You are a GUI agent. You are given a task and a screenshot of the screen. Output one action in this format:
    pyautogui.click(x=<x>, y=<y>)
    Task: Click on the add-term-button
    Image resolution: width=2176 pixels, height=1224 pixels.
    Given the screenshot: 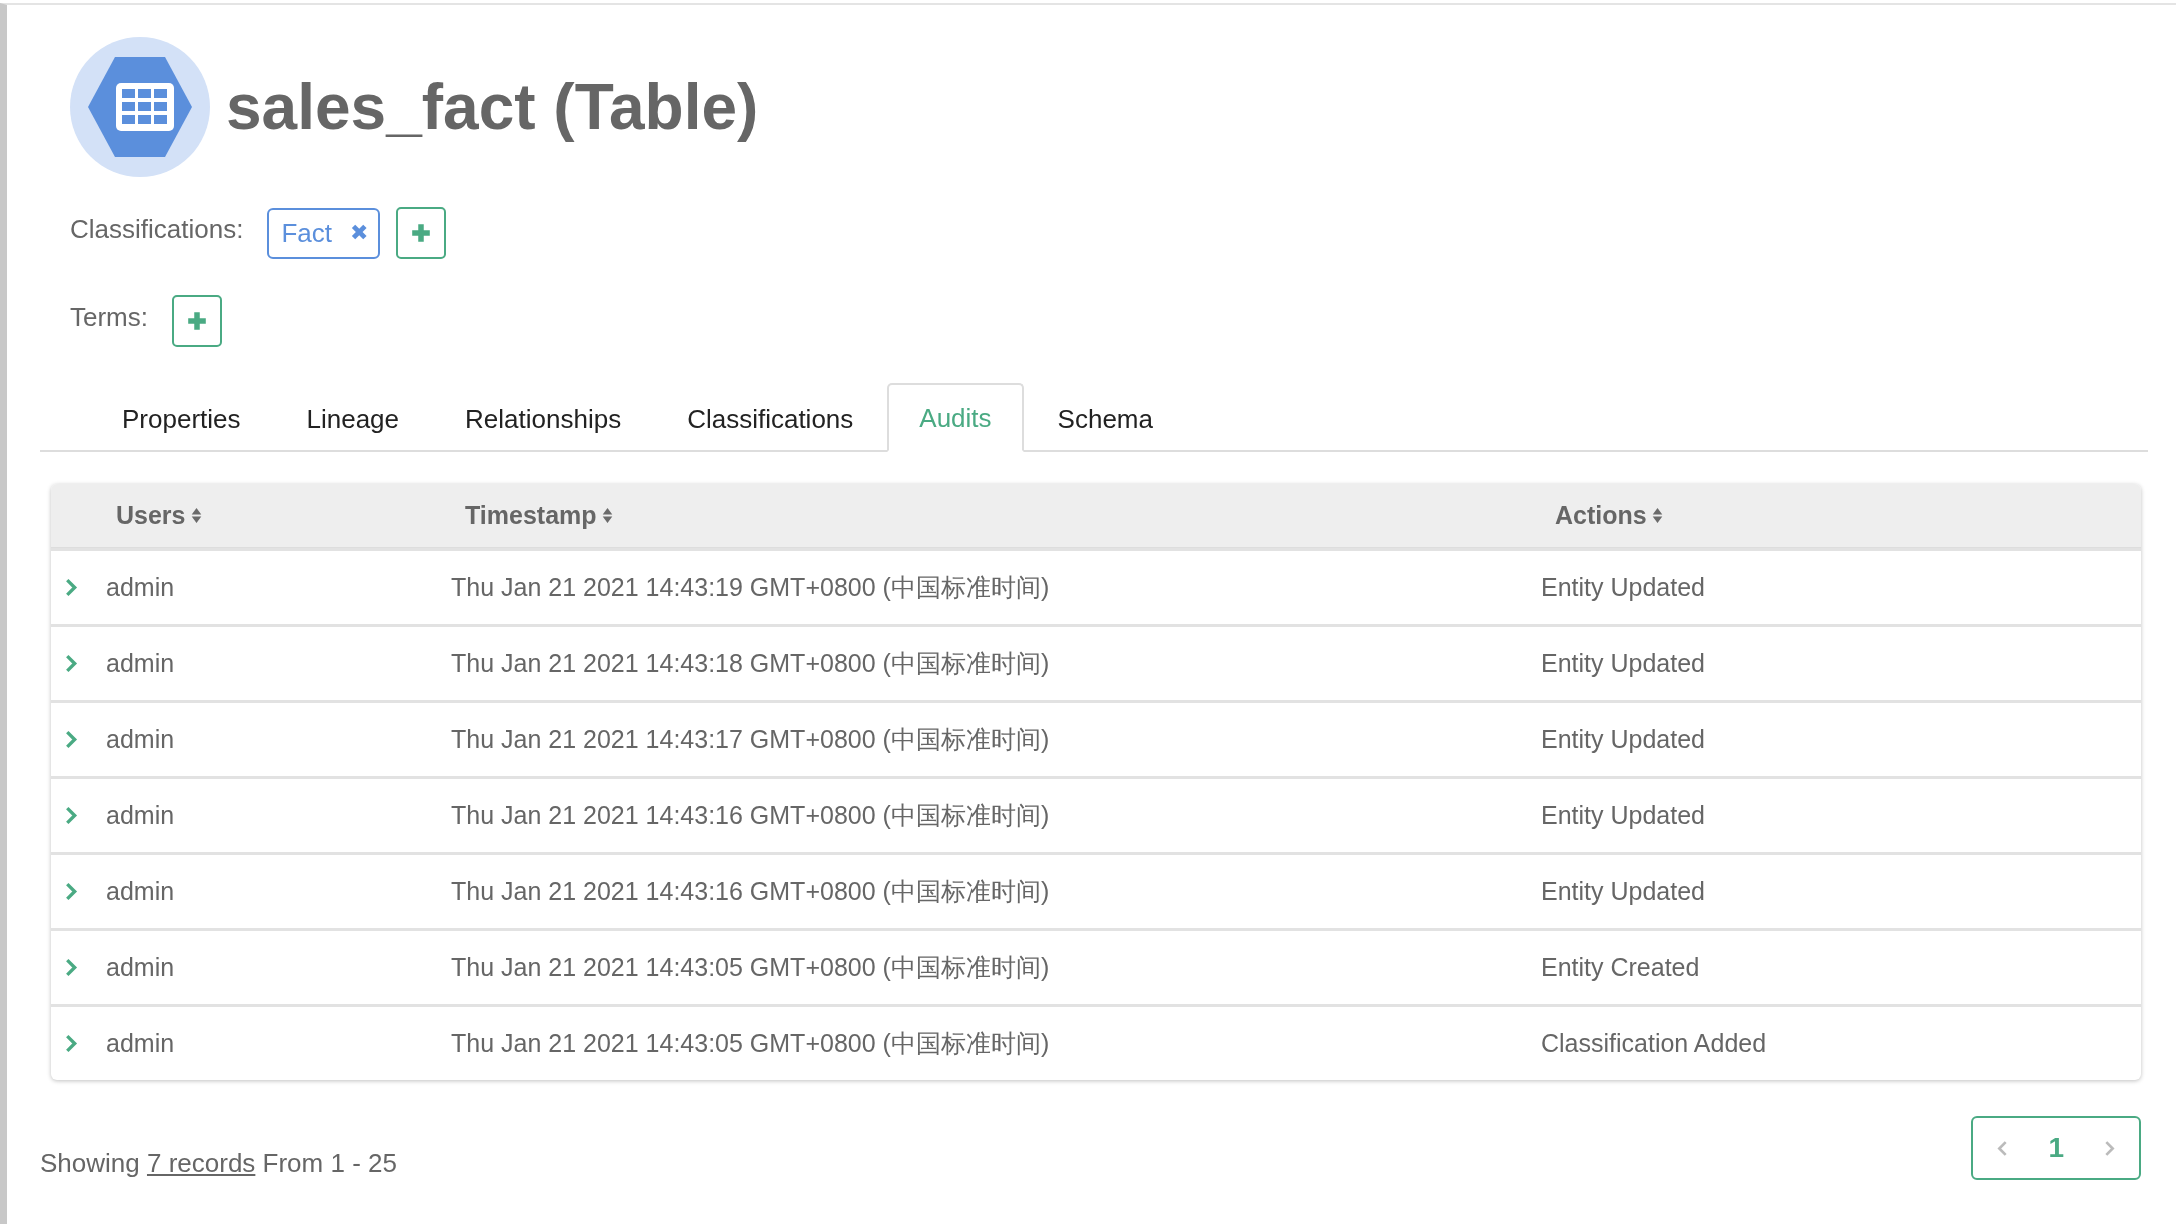 What is the action you would take?
    pyautogui.click(x=197, y=321)
    